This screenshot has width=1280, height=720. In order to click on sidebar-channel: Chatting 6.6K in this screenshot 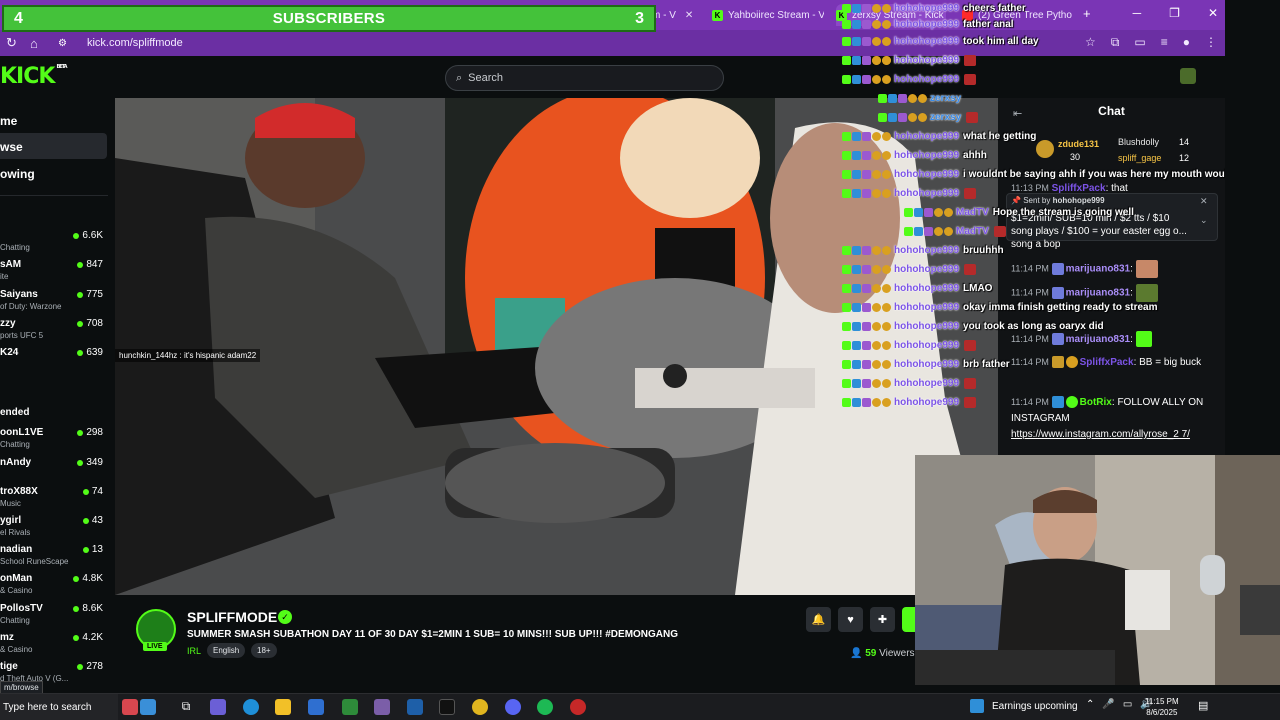, I will do `click(54, 244)`.